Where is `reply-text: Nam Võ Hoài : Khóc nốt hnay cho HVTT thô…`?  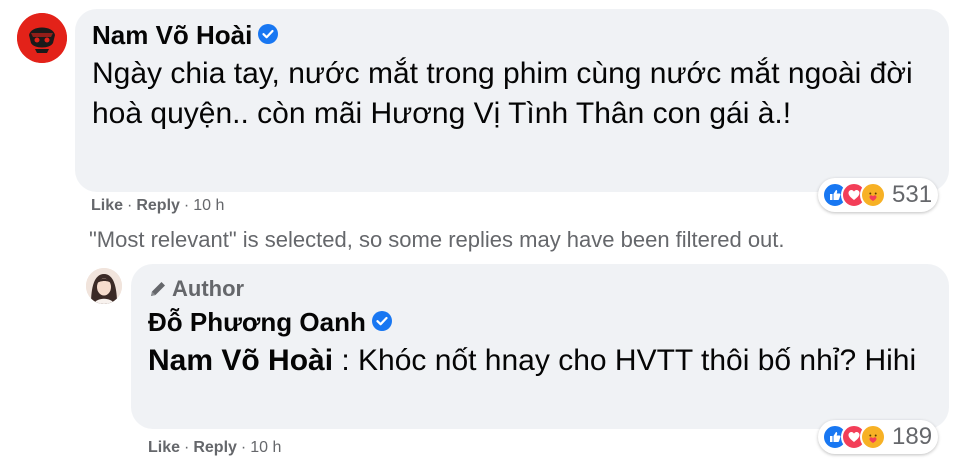 reply-text: Nam Võ Hoài : Khóc nốt hnay cho HVTT thô… is located at coordinates (543, 361).